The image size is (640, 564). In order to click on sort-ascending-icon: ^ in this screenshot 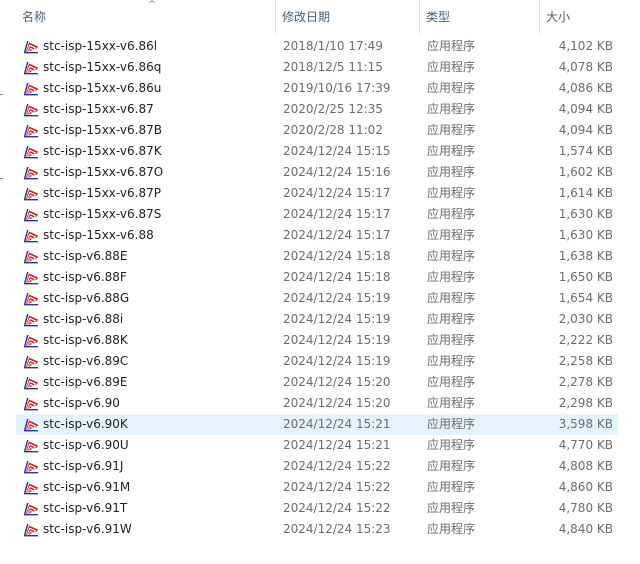, I will do `click(152, 5)`.